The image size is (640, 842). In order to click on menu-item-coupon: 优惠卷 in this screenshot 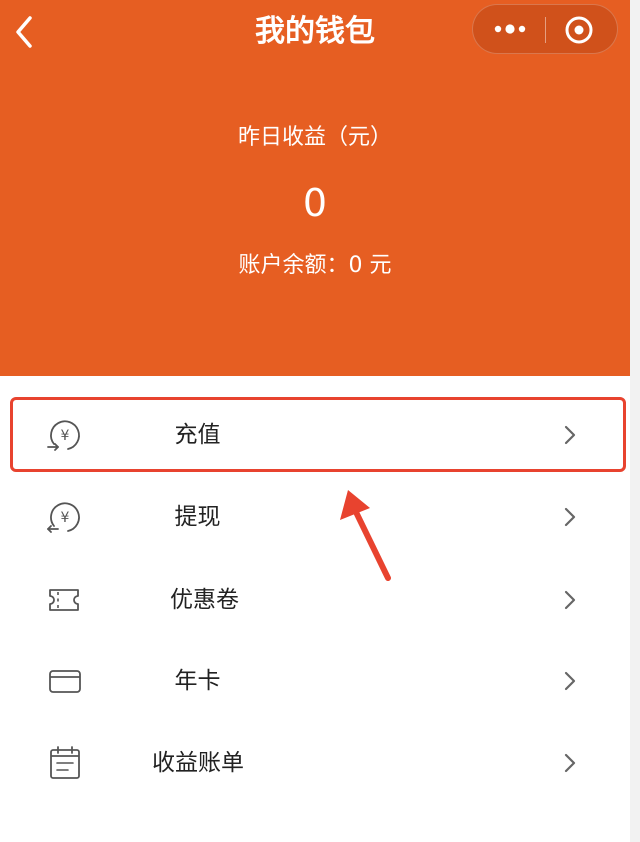, I will do `click(315, 600)`.